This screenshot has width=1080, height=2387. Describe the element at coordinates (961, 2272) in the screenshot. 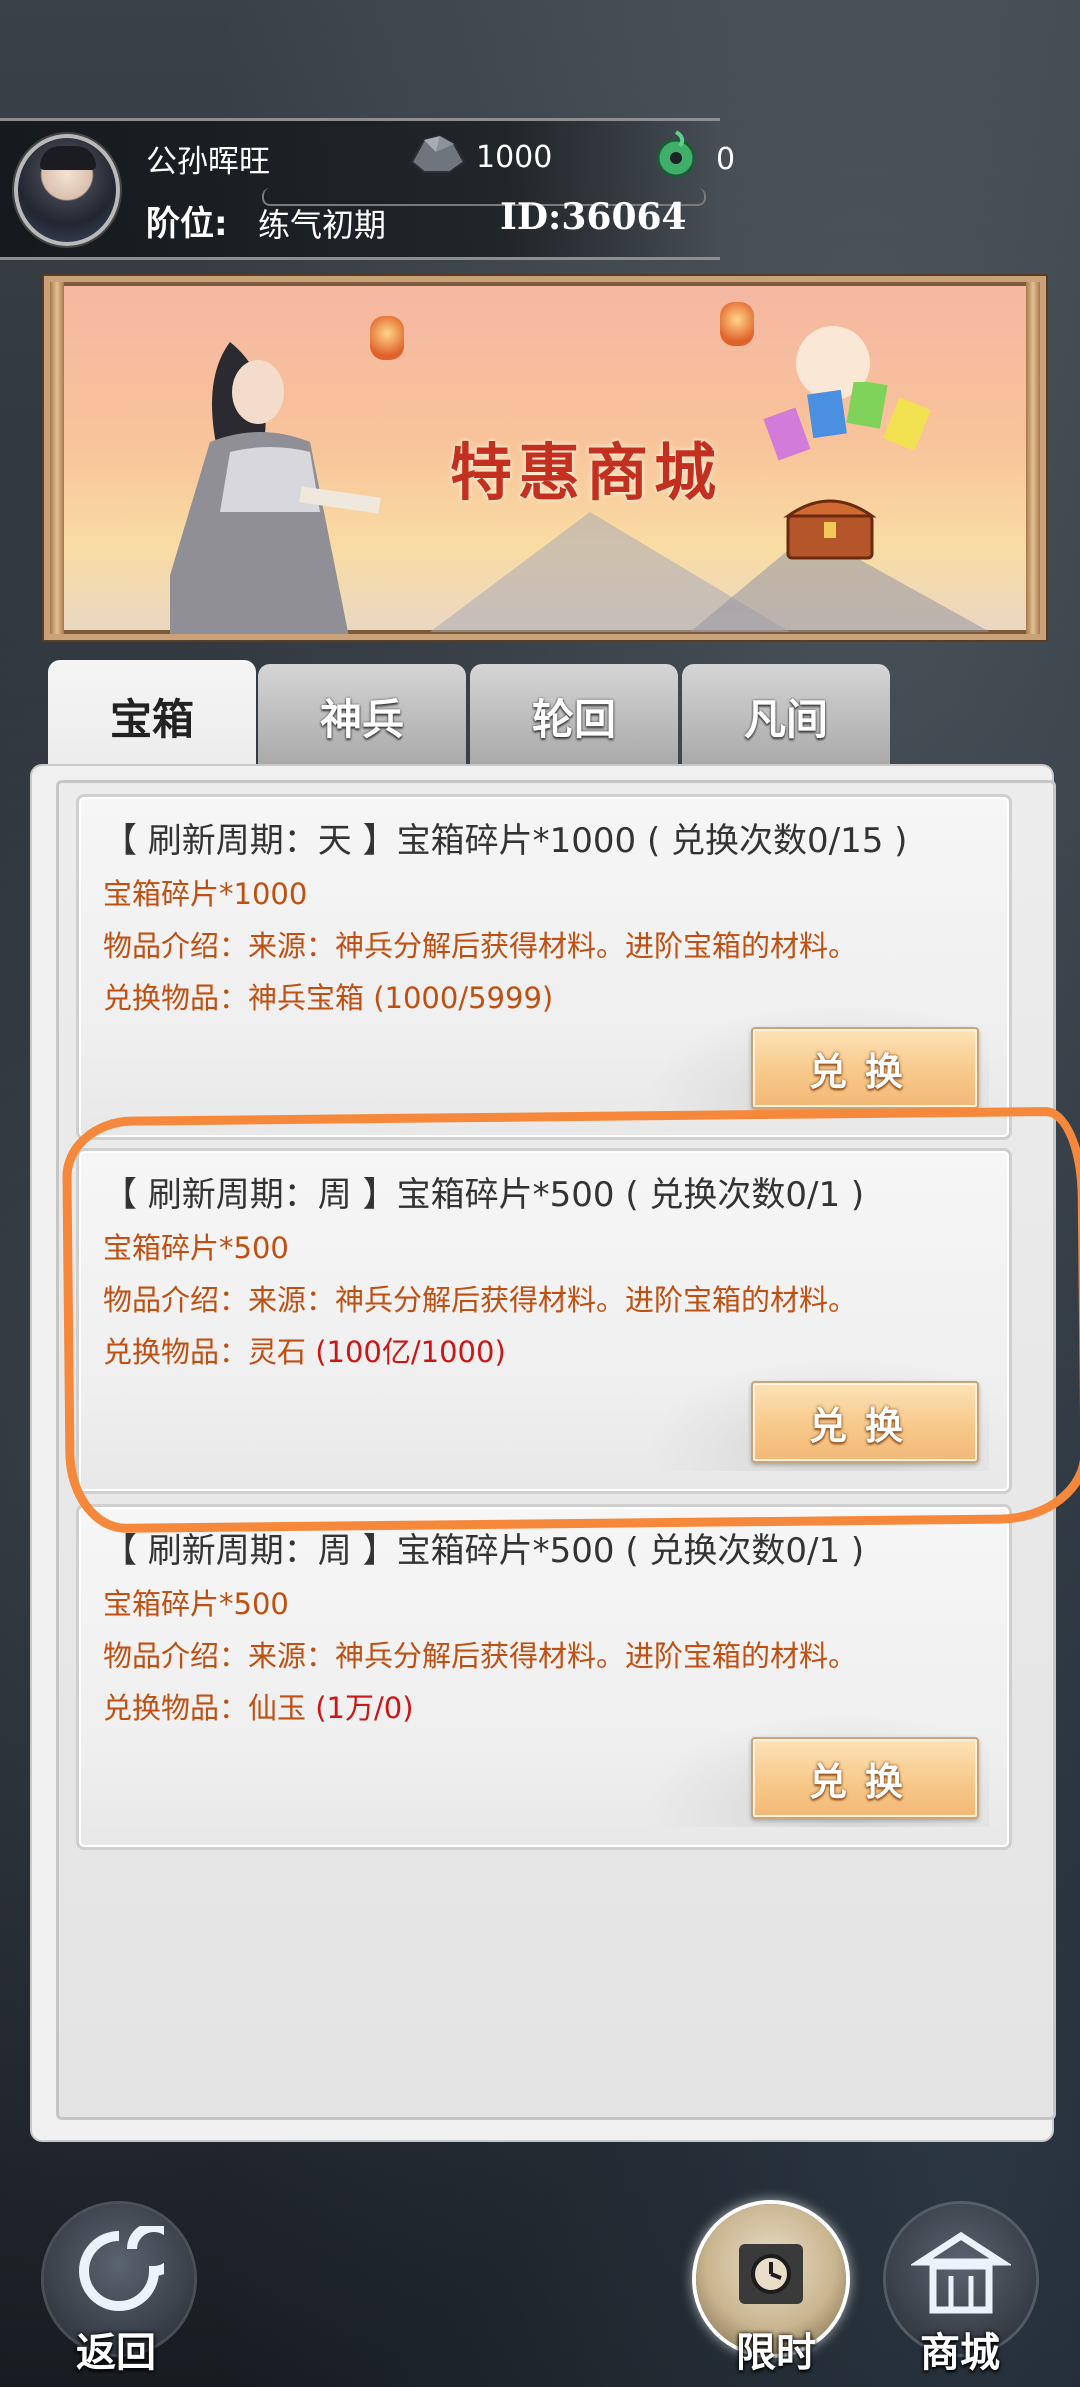

I see `pavilion-icon` at that location.